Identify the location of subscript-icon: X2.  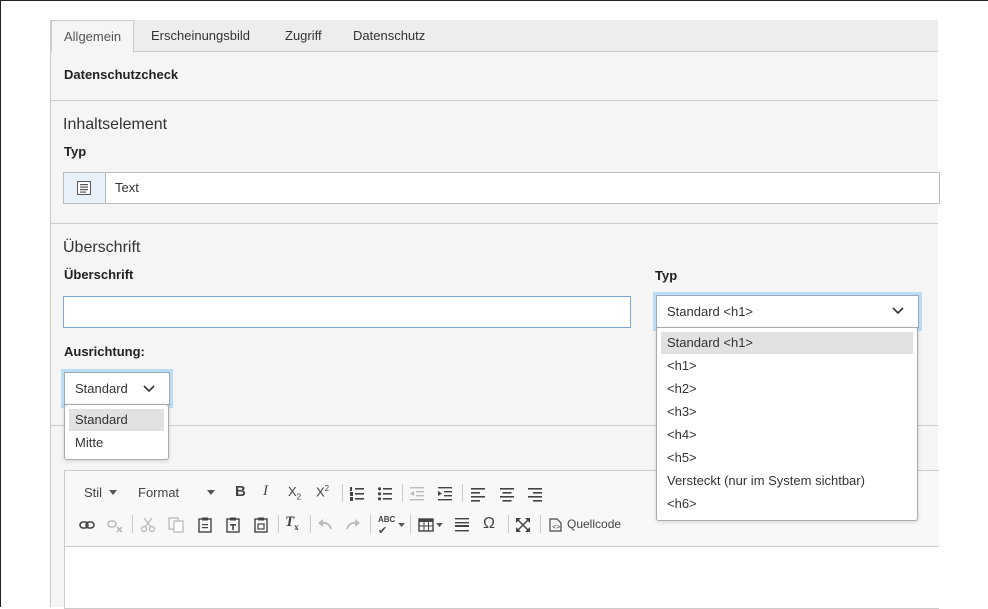
(294, 493).